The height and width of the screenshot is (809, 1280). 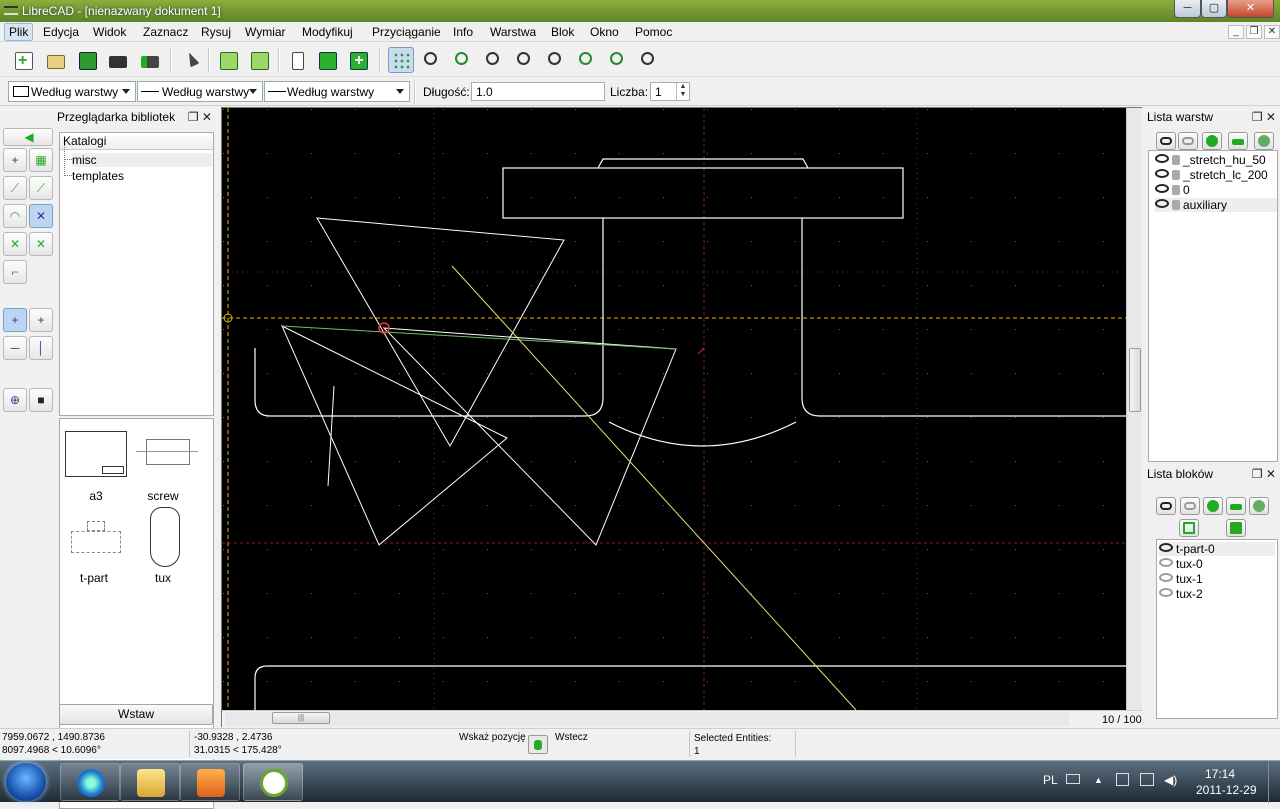 What do you see at coordinates (1213, 506) in the screenshot?
I see `add-block-button` at bounding box center [1213, 506].